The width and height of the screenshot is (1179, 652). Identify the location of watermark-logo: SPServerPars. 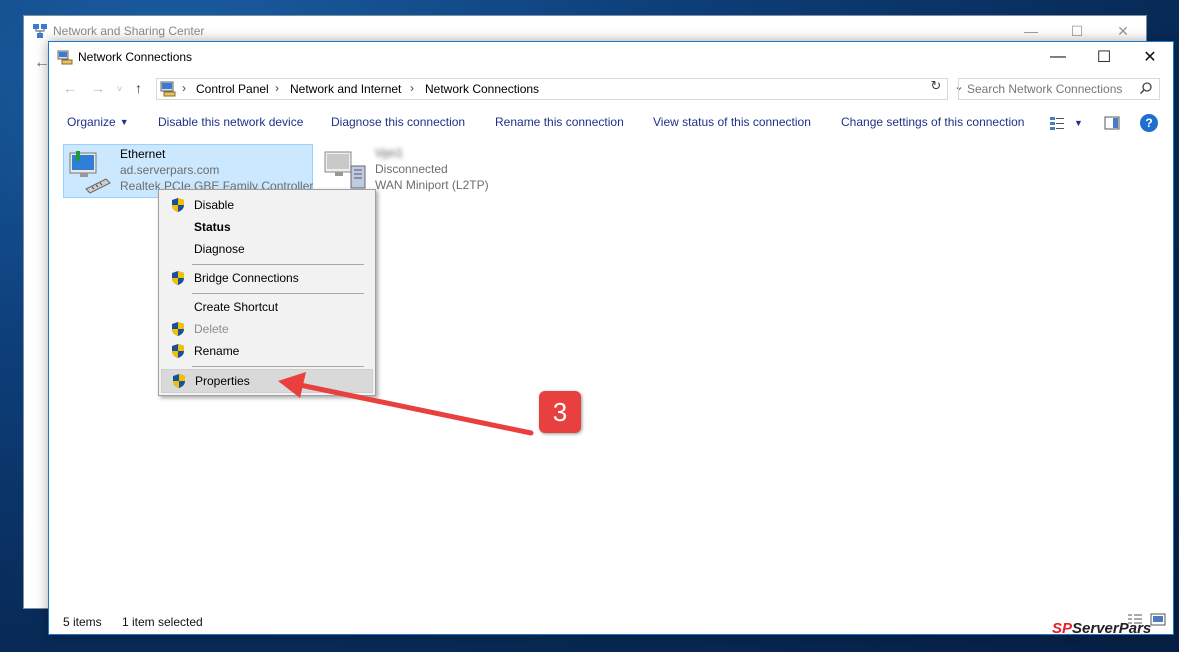
(1101, 628).